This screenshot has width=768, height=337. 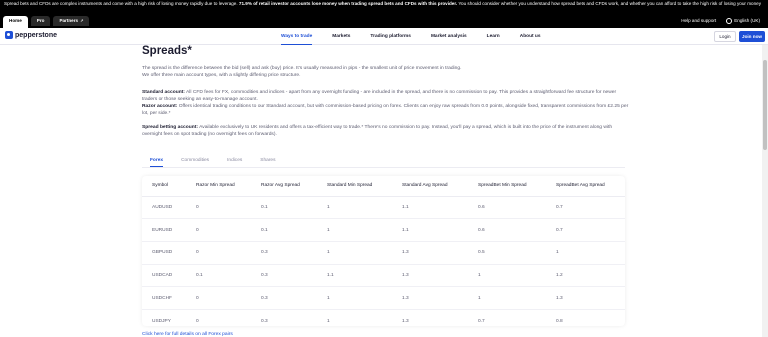 I want to click on tab-forex: Forex, so click(x=157, y=162).